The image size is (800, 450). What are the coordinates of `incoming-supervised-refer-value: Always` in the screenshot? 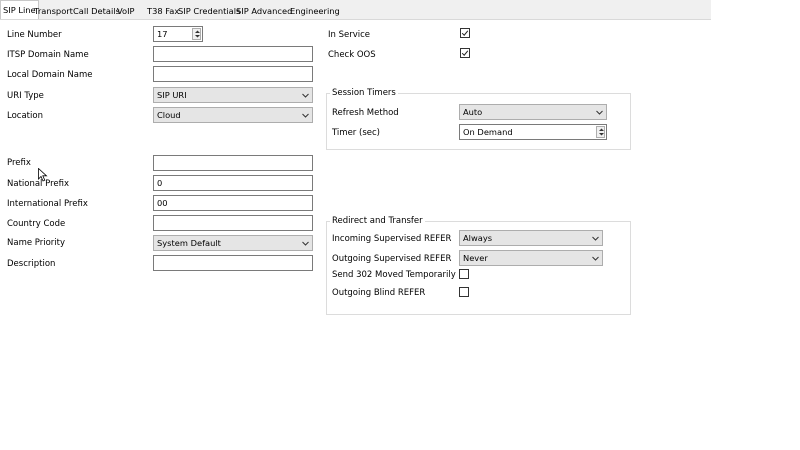 It's located at (478, 238).